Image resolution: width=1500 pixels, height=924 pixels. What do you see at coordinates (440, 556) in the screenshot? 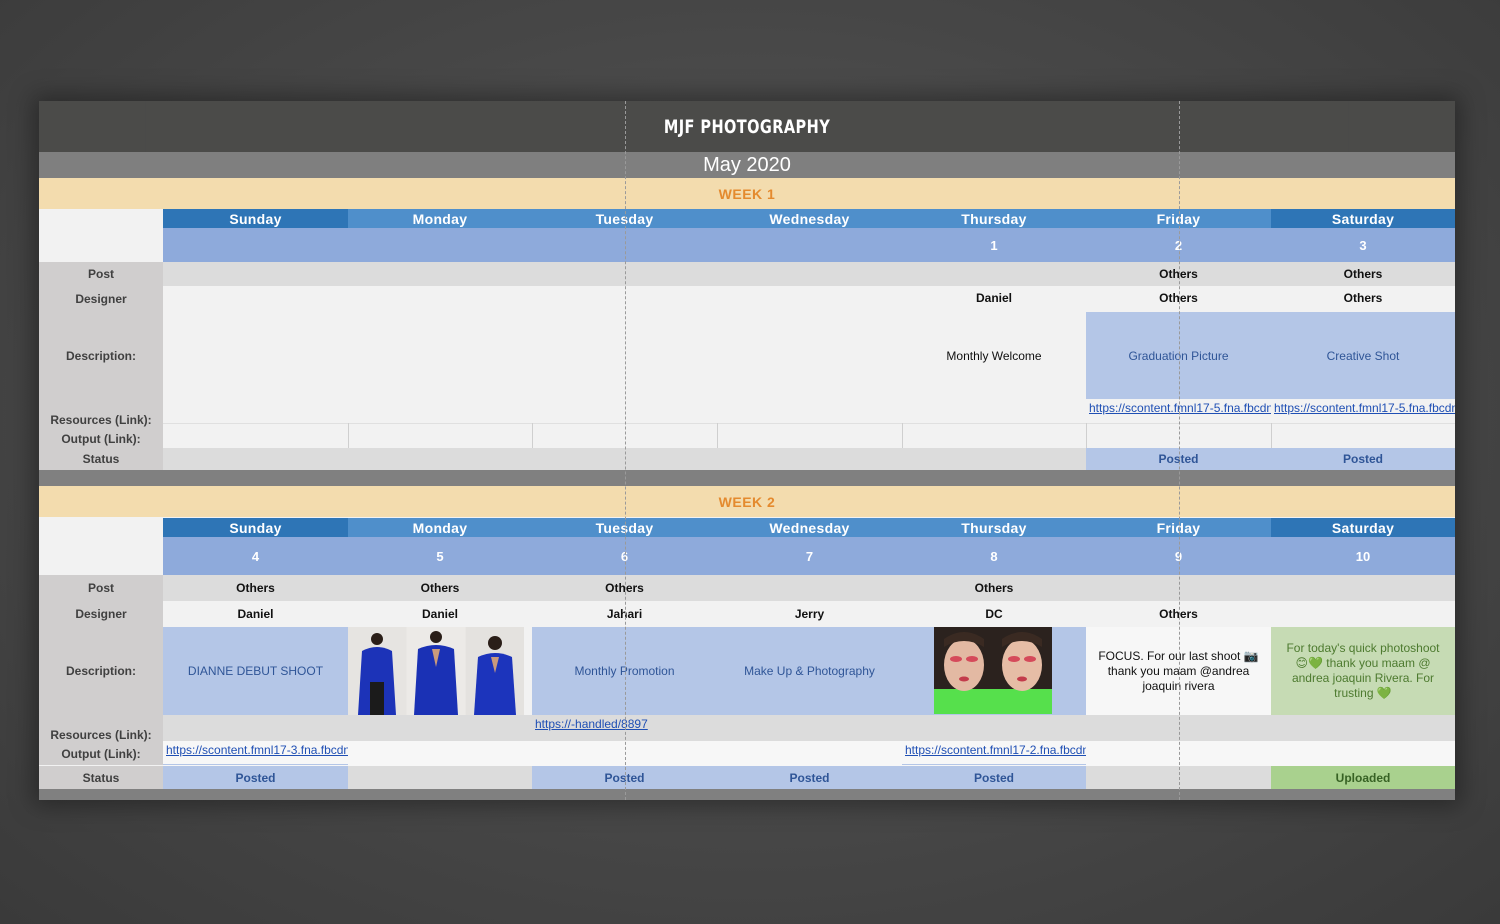
I see `week2-date-monday: 5` at bounding box center [440, 556].